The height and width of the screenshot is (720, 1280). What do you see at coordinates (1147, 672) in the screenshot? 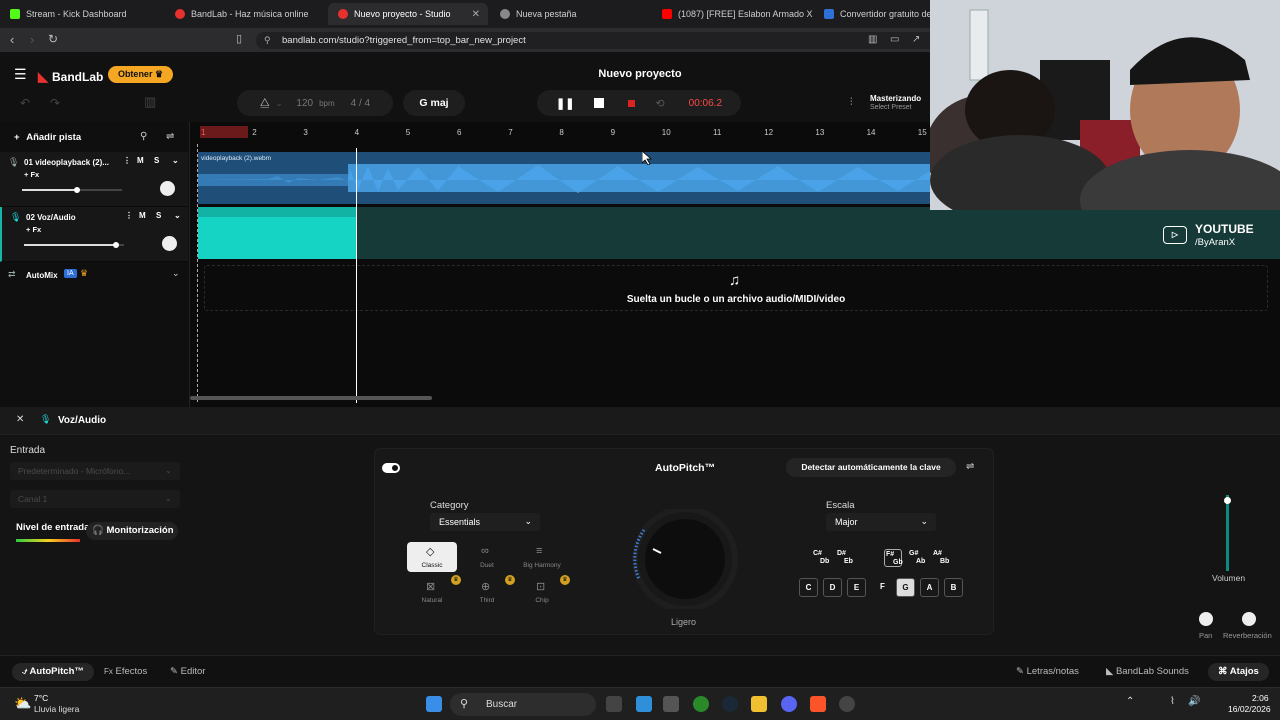
I see `tab-sounds: ◣ BandLab Sounds` at bounding box center [1147, 672].